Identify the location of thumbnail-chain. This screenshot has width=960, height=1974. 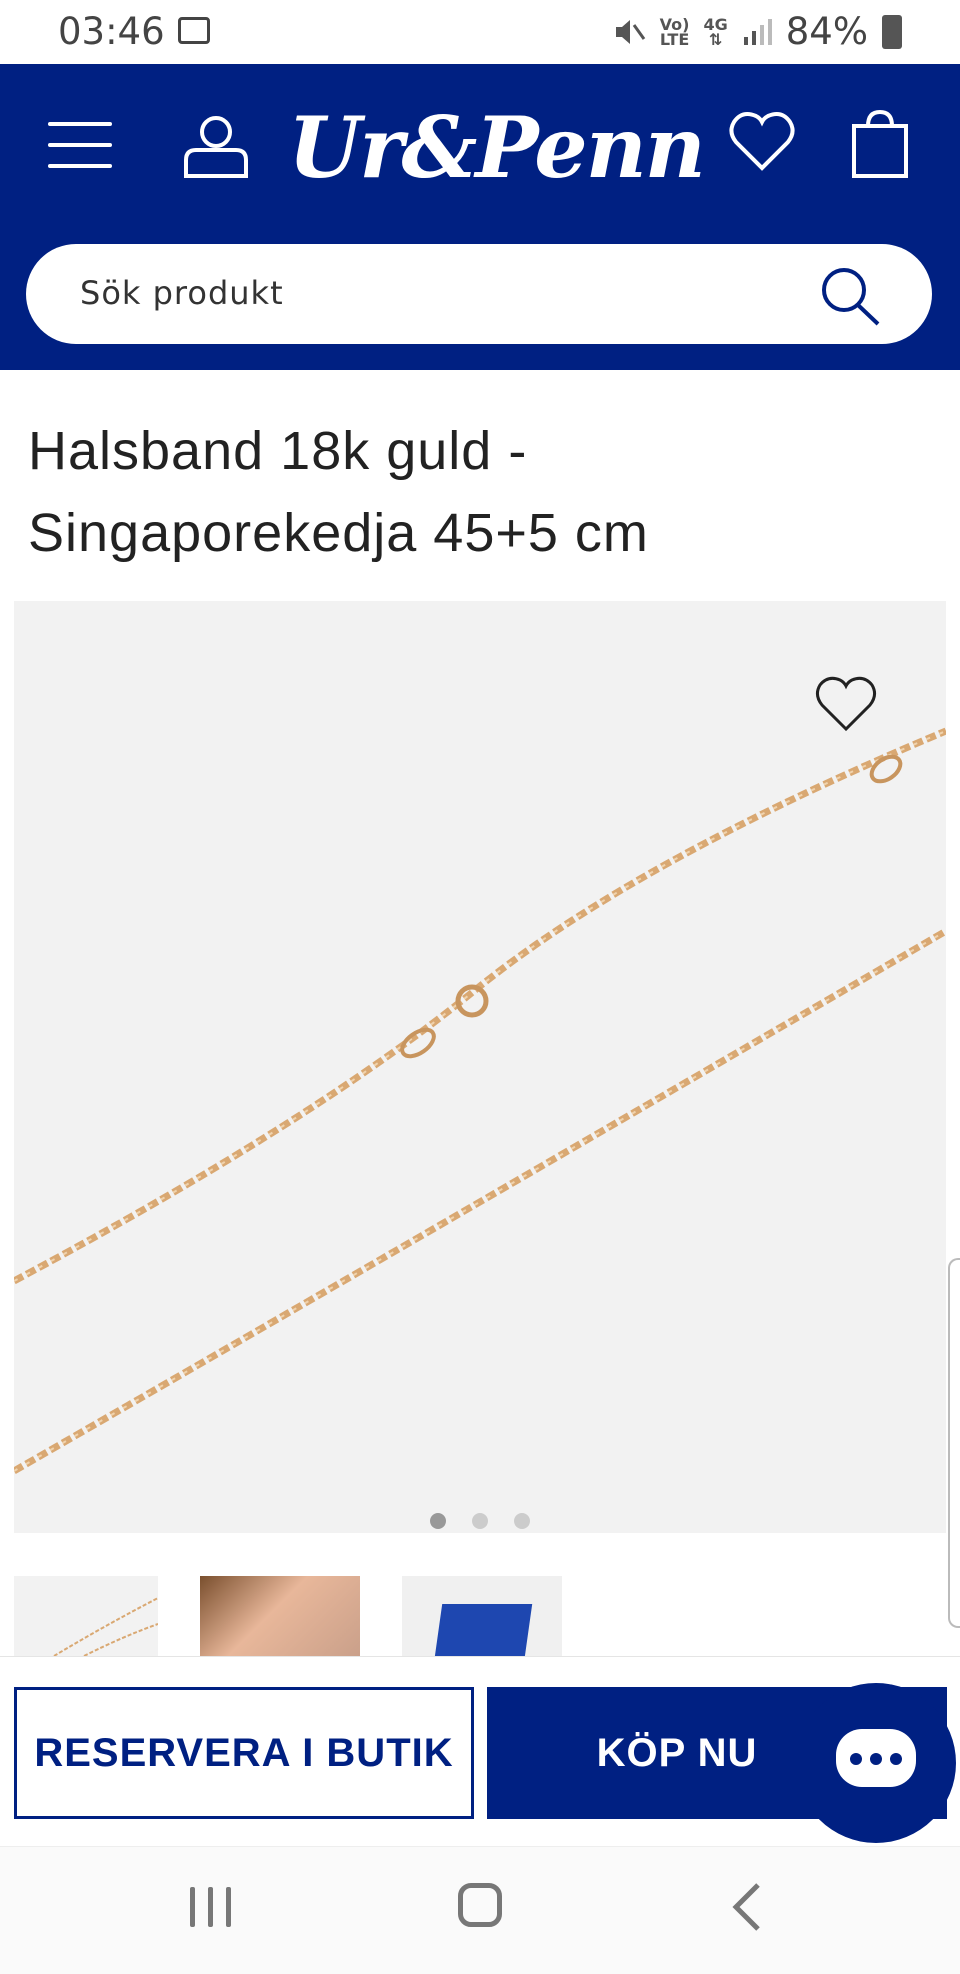
(86, 1616).